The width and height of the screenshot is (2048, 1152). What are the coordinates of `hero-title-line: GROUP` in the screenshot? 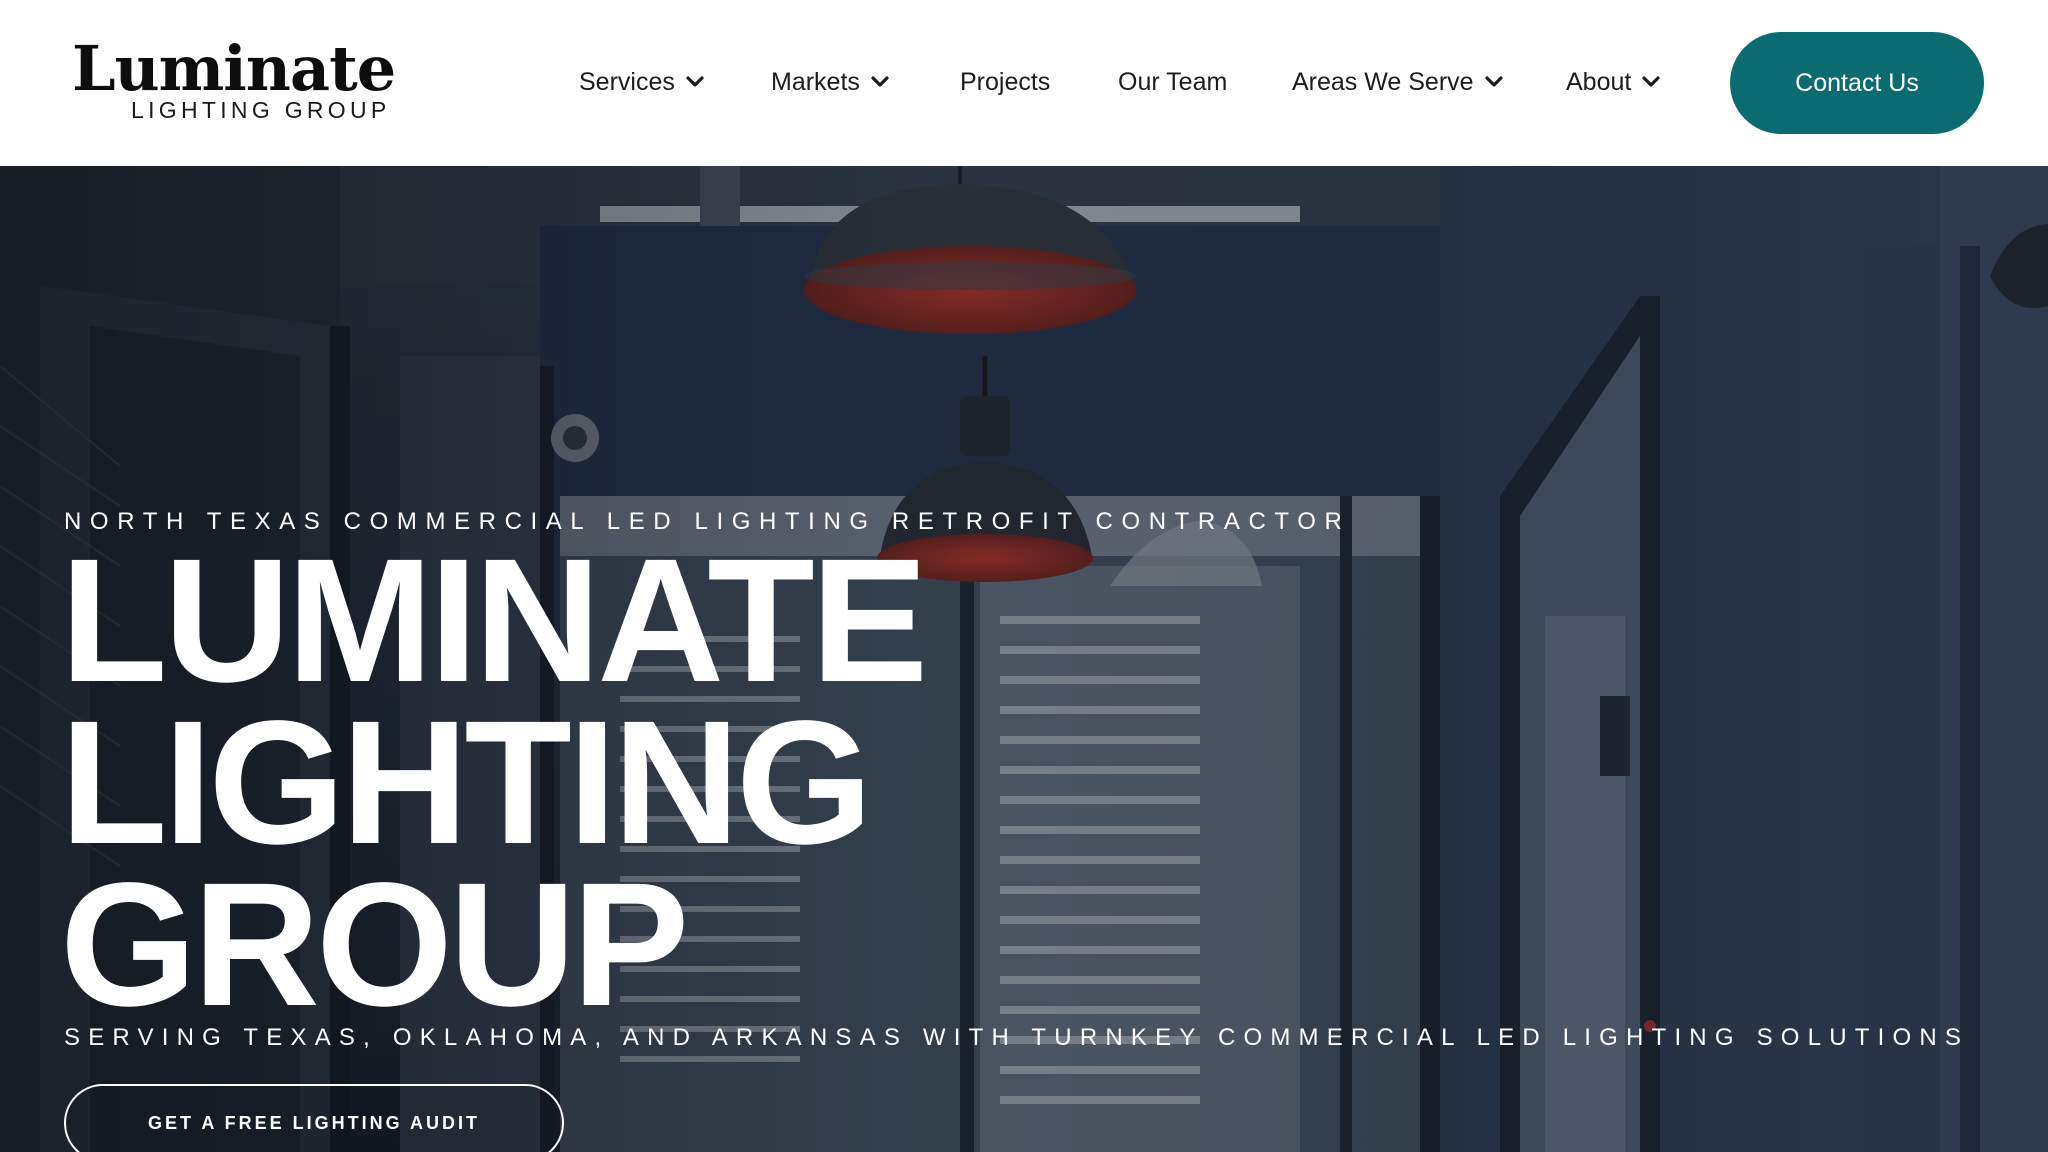 It's located at (374, 945).